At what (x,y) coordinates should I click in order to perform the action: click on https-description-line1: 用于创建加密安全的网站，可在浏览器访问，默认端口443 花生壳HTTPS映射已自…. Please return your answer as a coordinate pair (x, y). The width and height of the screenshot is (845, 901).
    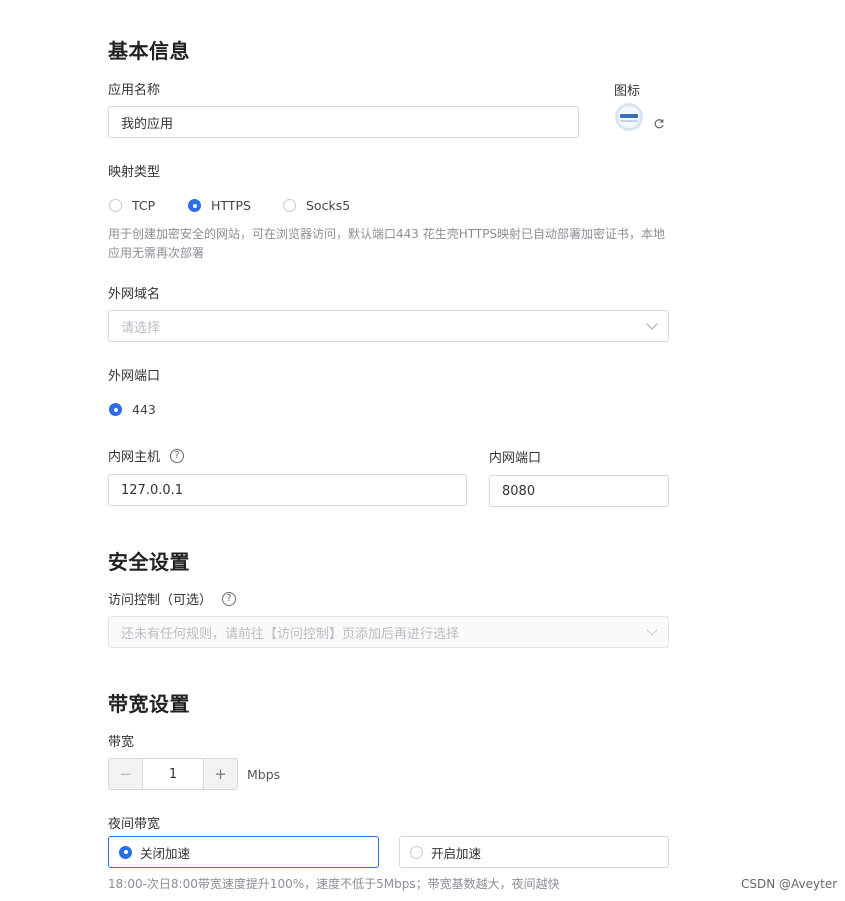
    Looking at the image, I should click on (387, 234).